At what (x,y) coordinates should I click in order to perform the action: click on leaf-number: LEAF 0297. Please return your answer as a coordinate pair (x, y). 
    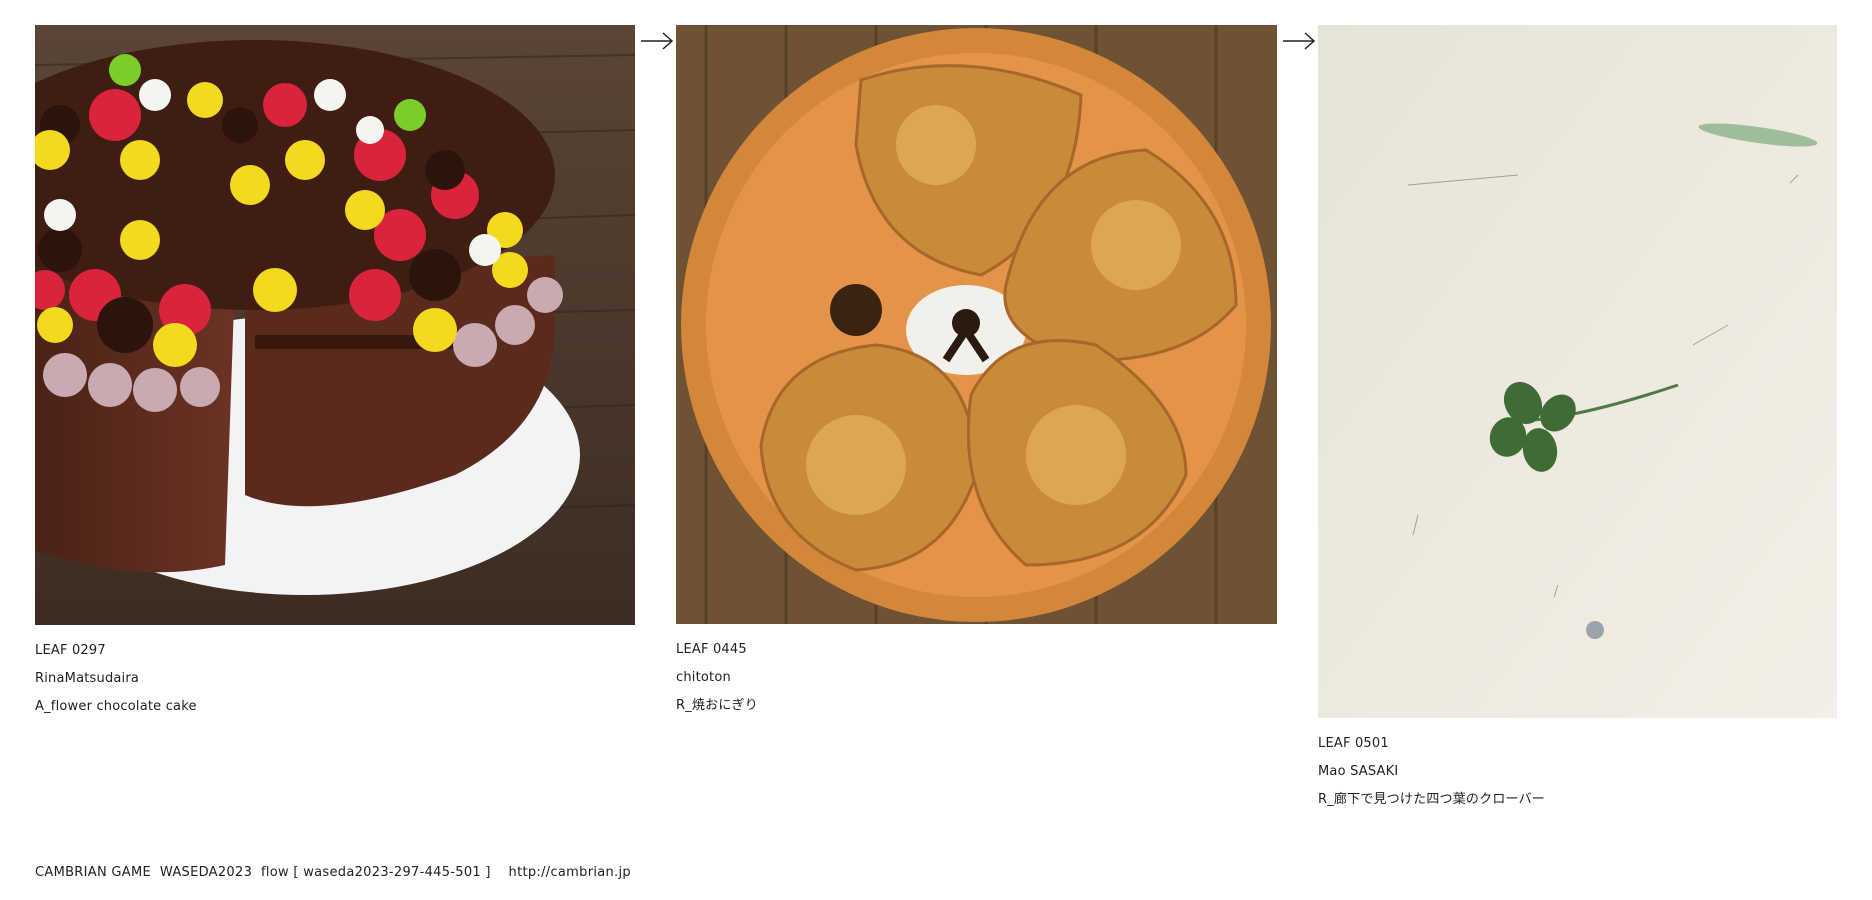
    Looking at the image, I should click on (70, 650).